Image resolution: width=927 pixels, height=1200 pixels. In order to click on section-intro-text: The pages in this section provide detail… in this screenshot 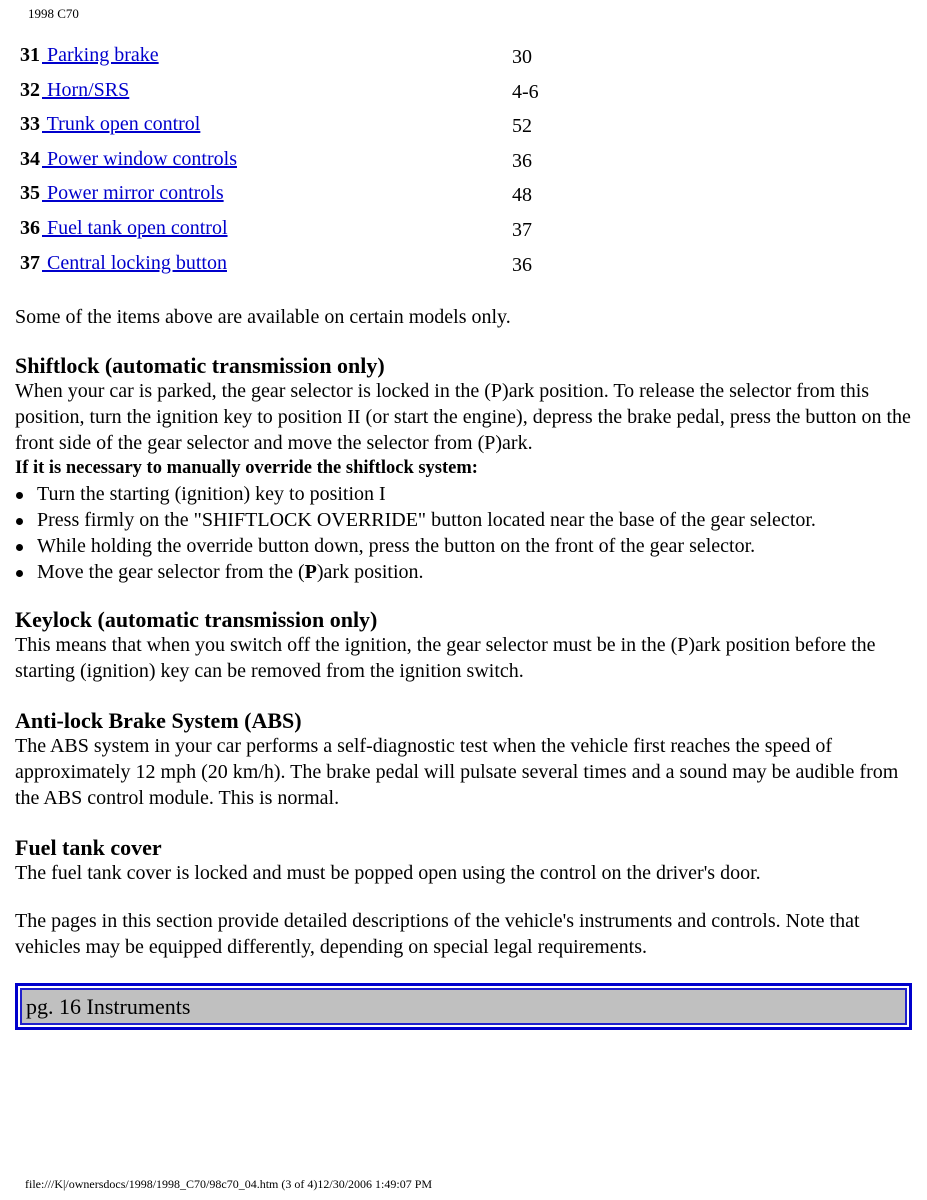, I will do `click(437, 934)`.